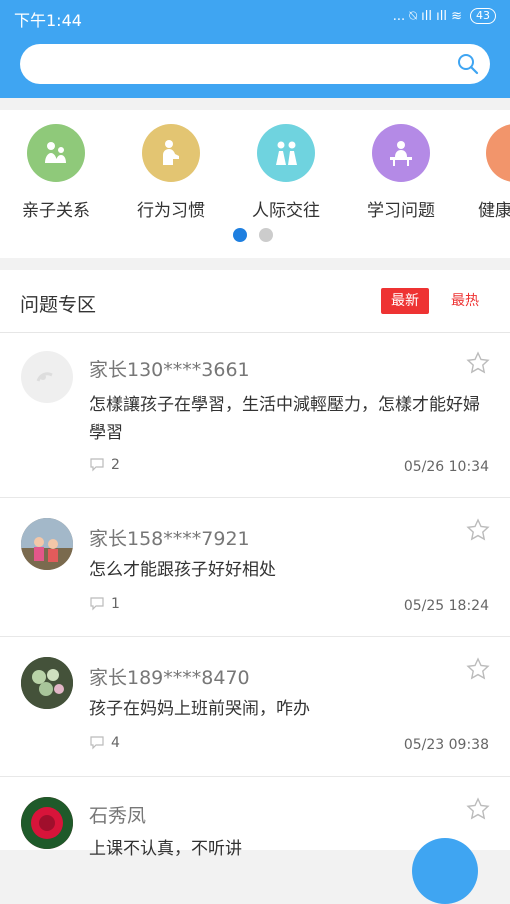 The image size is (510, 904). I want to click on post-text: 孩子在妈妈上班前哭闹，咋办, so click(199, 709).